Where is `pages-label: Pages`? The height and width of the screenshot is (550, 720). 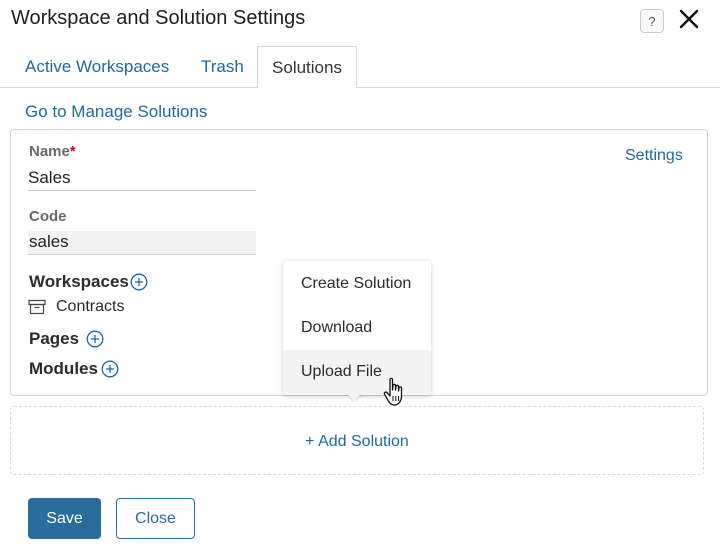 pages-label: Pages is located at coordinates (54, 338).